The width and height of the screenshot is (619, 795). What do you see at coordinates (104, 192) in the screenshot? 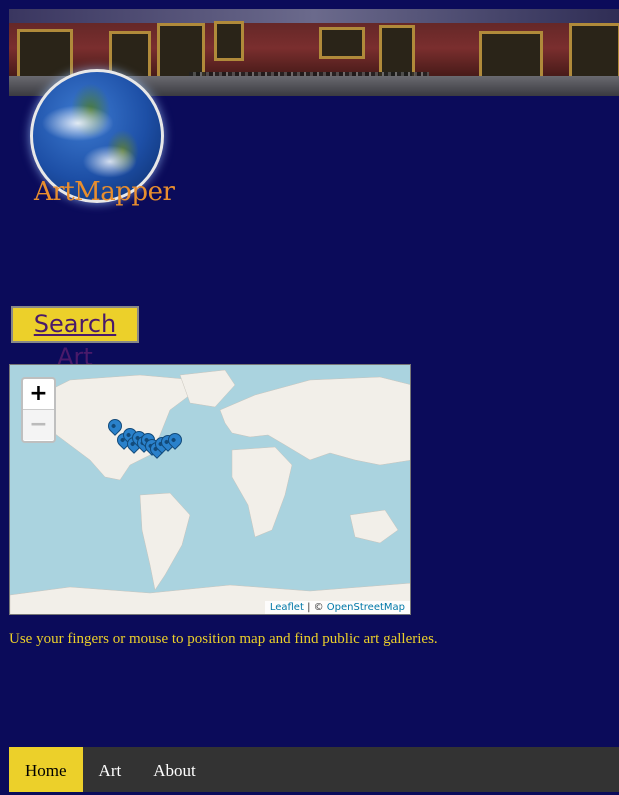
I see `logo-text: ArtMapper` at bounding box center [104, 192].